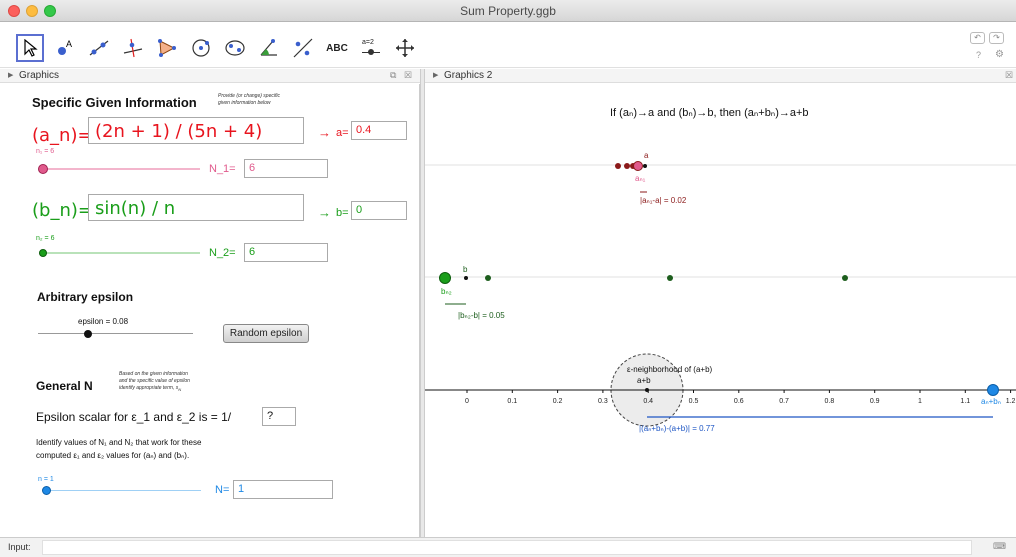 This screenshot has height=557, width=1016. What do you see at coordinates (179, 131) in the screenshot?
I see `an-input-value: (2n + 1) / (5n + 4)` at bounding box center [179, 131].